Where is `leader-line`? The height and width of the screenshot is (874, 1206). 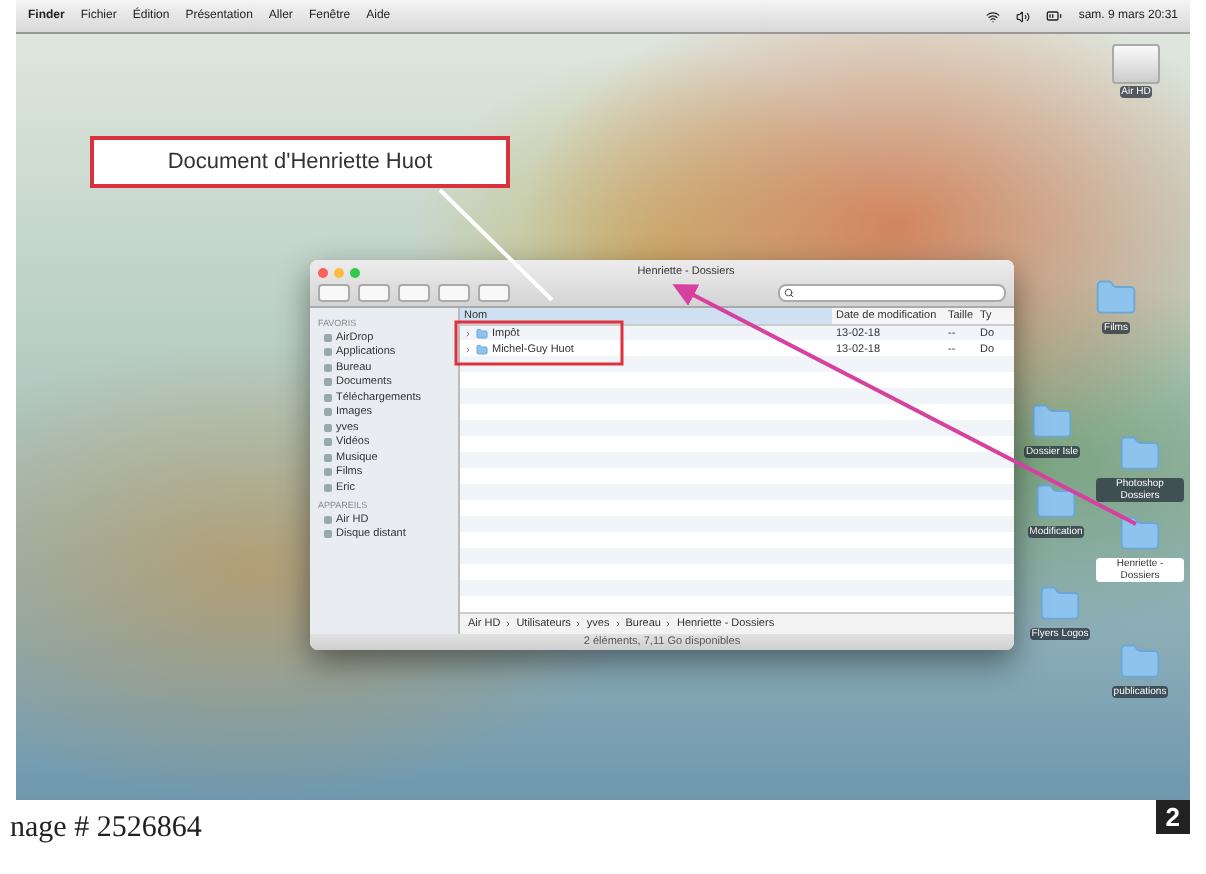 leader-line is located at coordinates (496, 245).